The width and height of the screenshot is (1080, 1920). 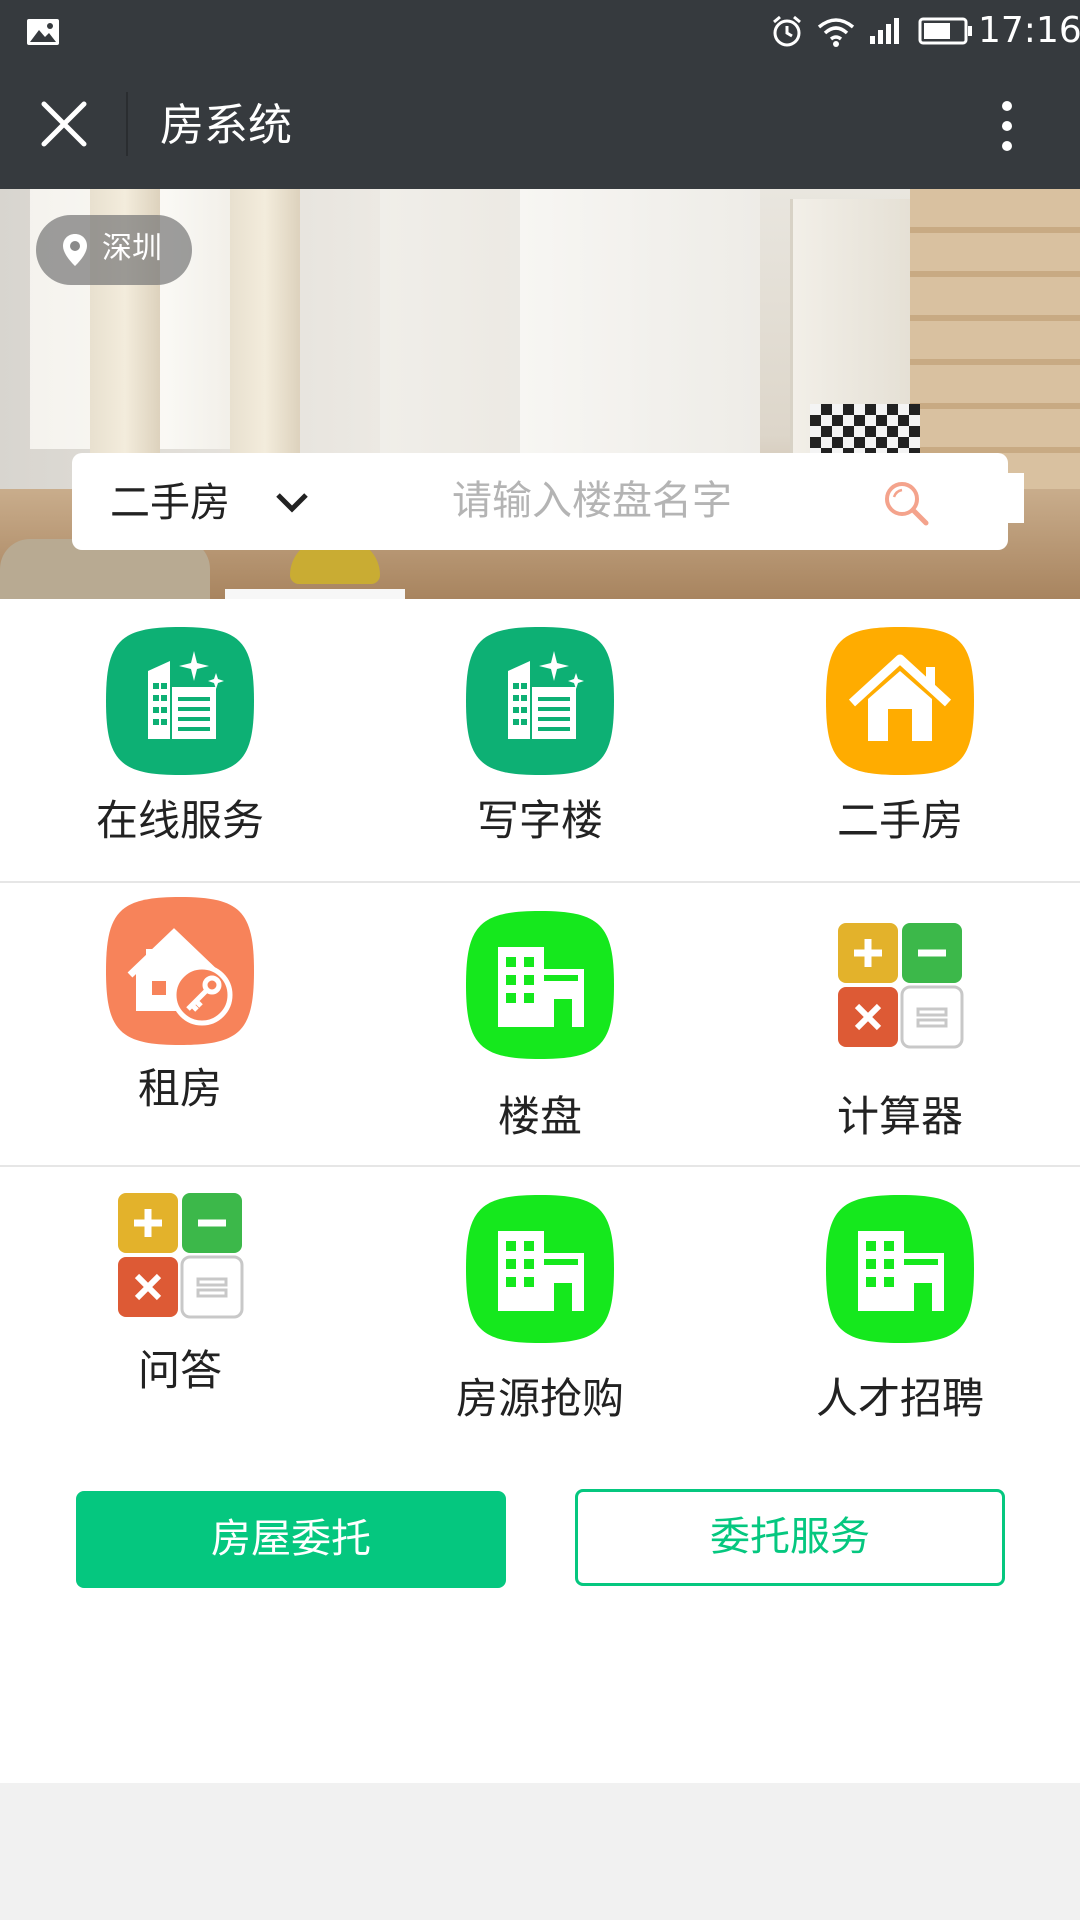 What do you see at coordinates (179, 1088) in the screenshot?
I see `grid-item-label: 租房` at bounding box center [179, 1088].